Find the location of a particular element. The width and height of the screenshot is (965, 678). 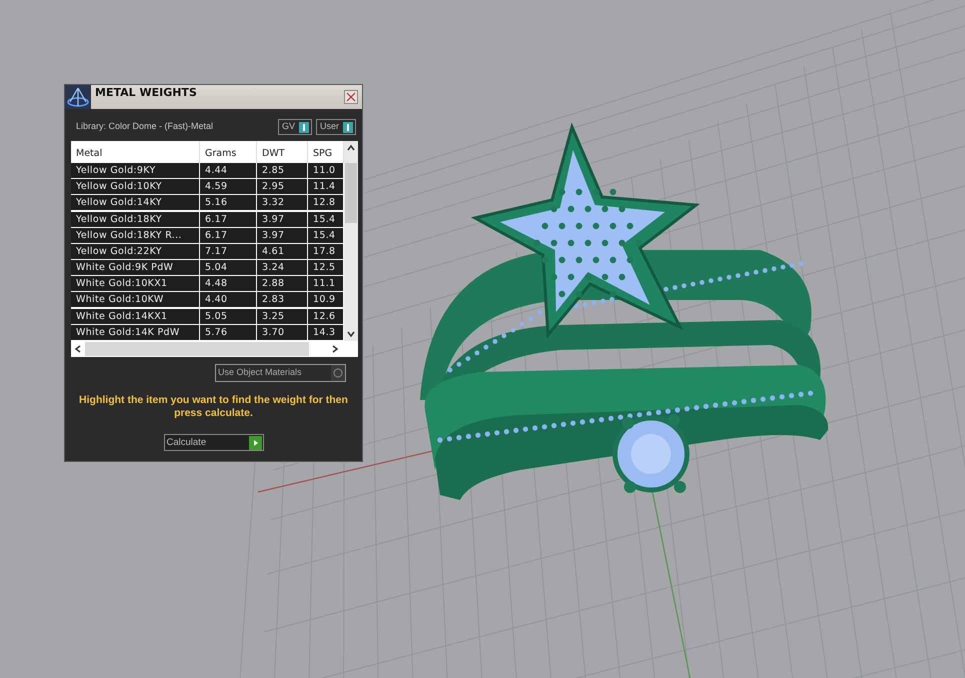

table-cell: 5.76 is located at coordinates (228, 332).